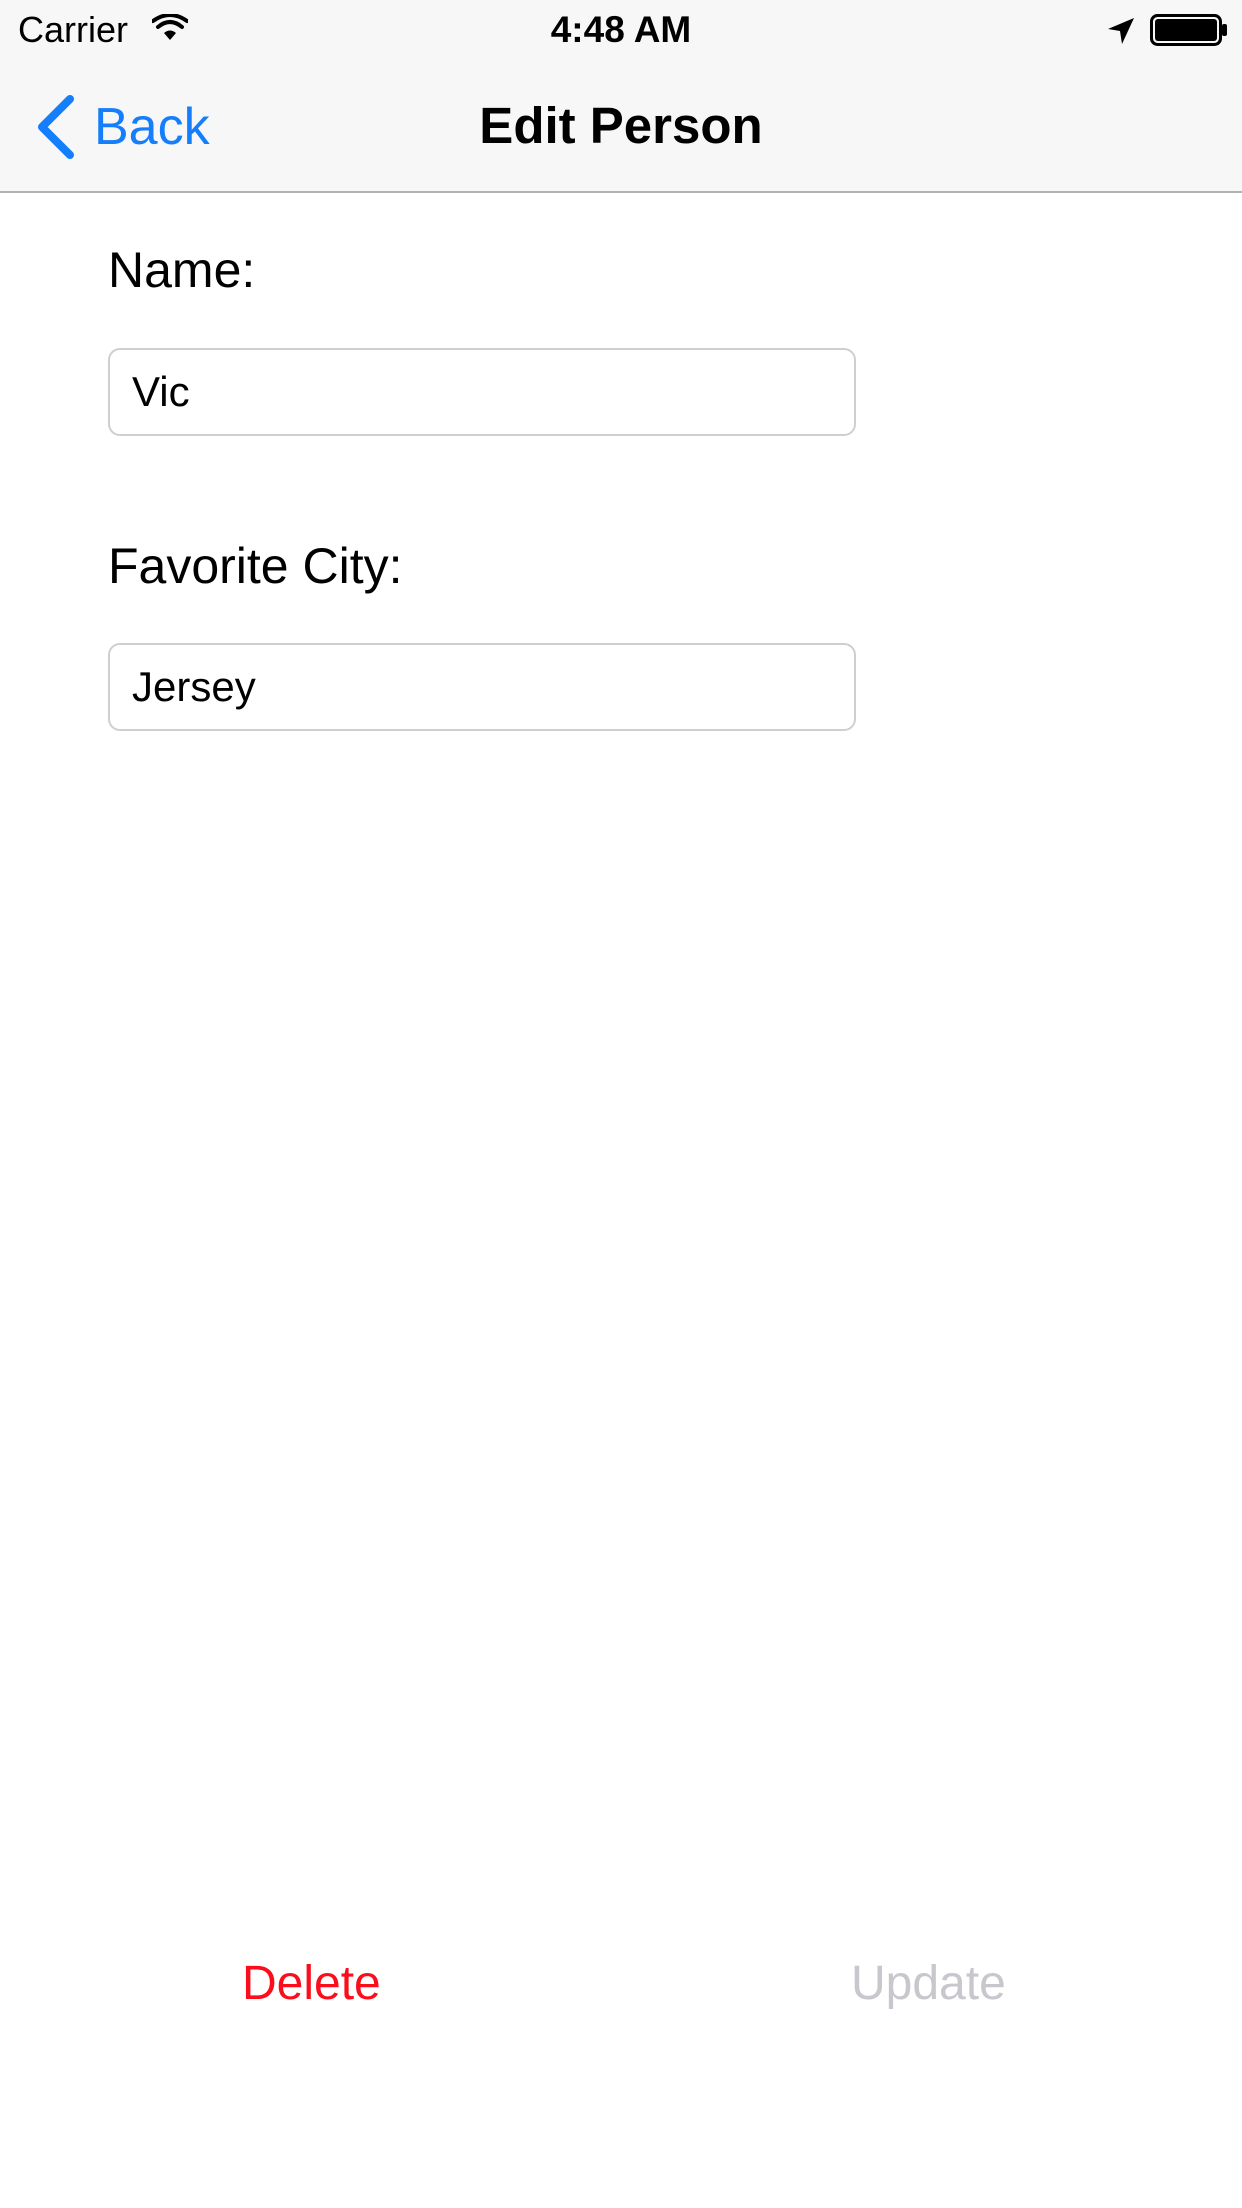 The image size is (1242, 2208). What do you see at coordinates (482, 687) in the screenshot?
I see `favorite-city-field` at bounding box center [482, 687].